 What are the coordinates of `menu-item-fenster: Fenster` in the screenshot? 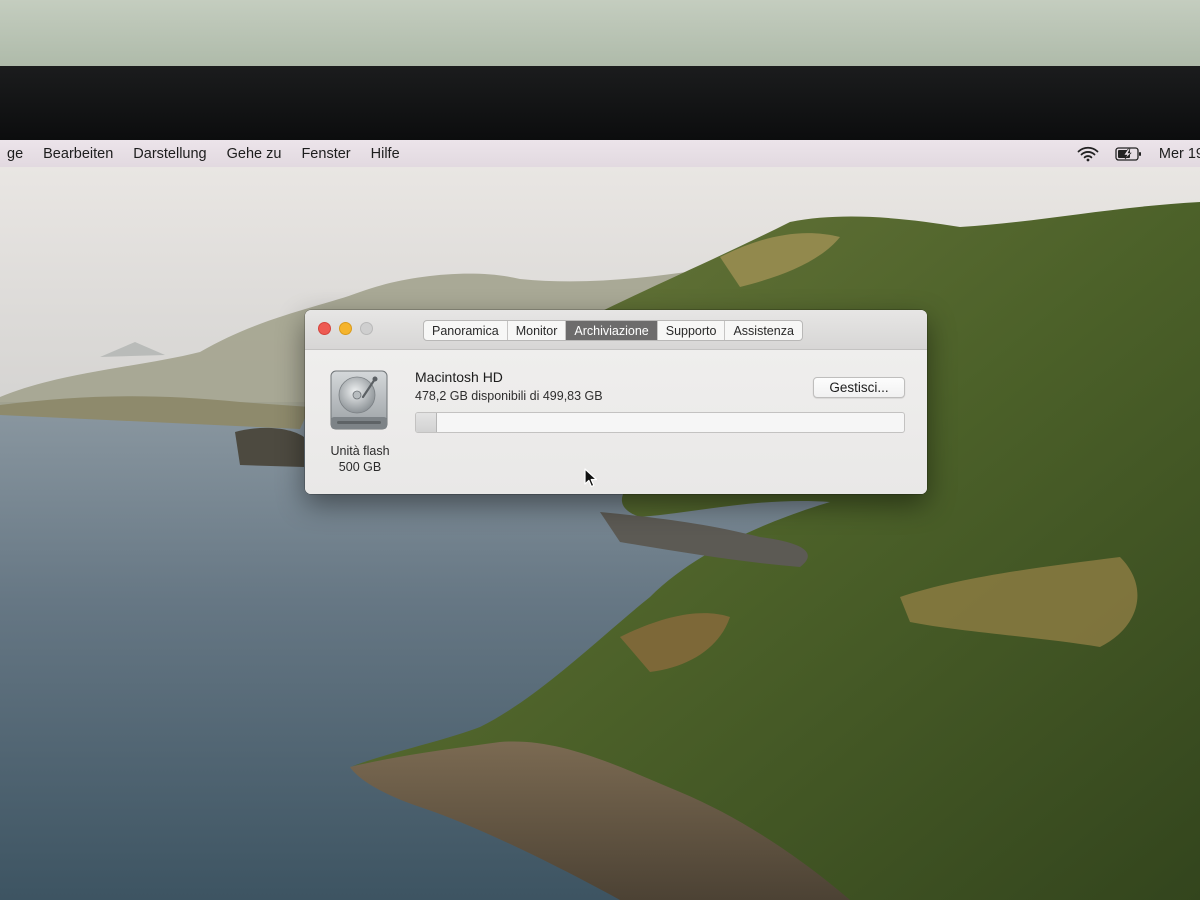 It's located at (325, 153).